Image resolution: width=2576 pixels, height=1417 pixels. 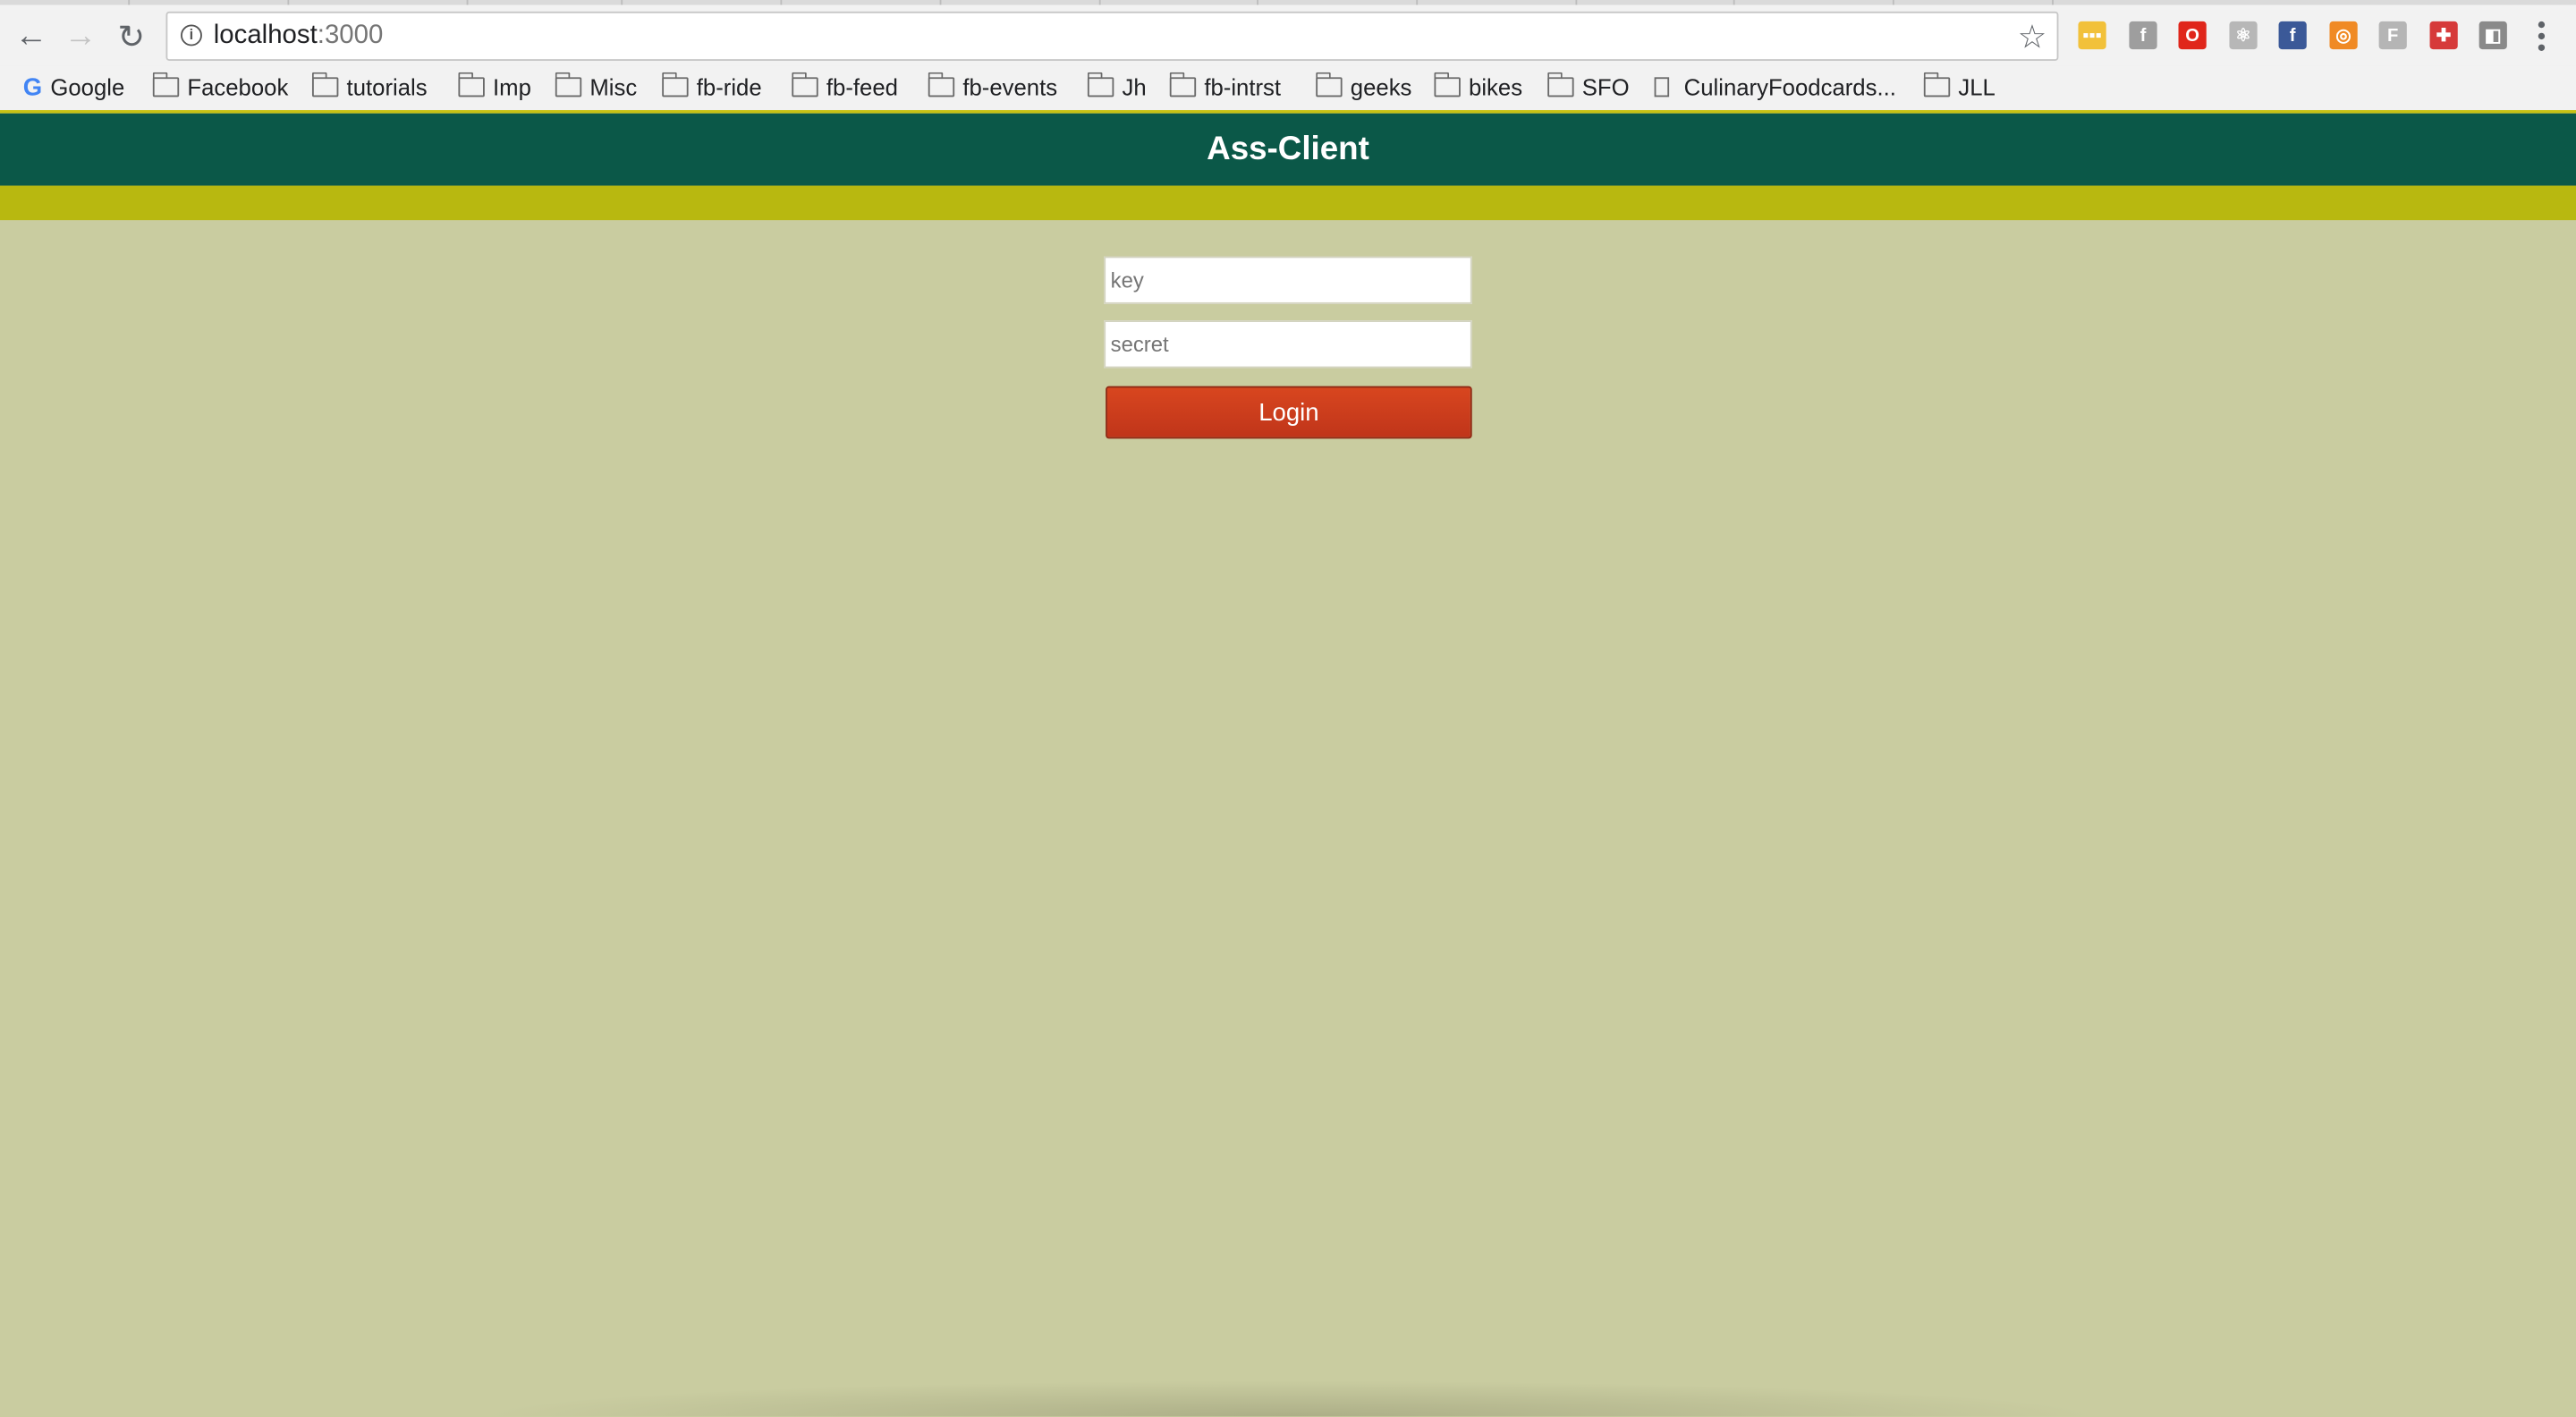 What do you see at coordinates (191, 35) in the screenshot?
I see `info-icon: i` at bounding box center [191, 35].